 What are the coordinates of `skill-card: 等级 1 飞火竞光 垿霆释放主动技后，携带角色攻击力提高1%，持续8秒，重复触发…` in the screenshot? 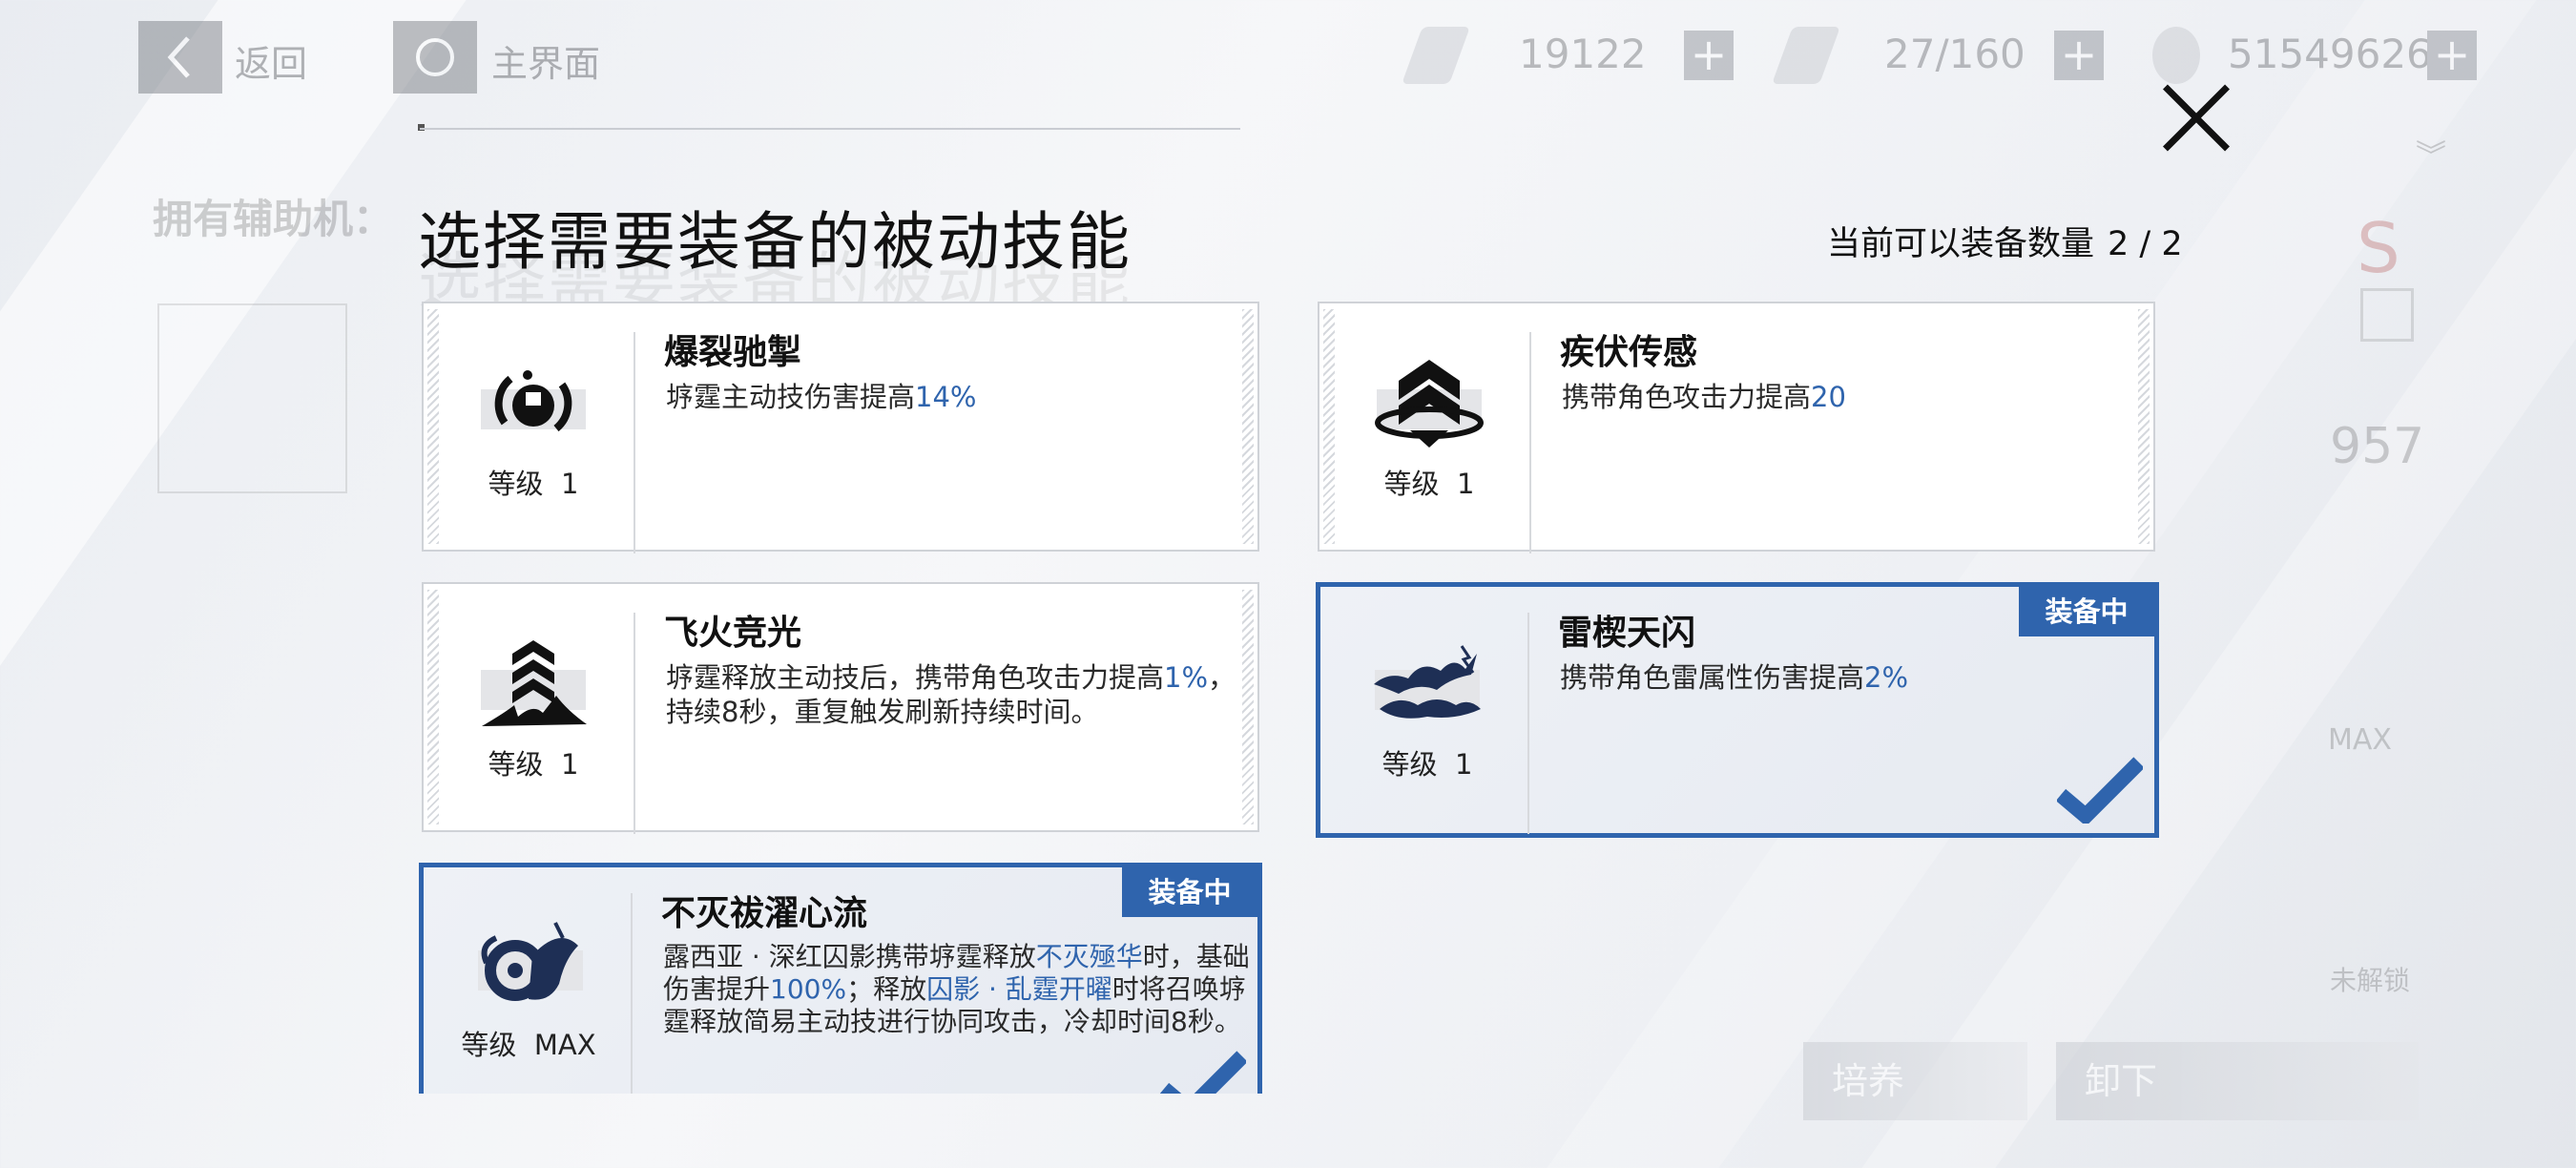 It's located at (840, 708).